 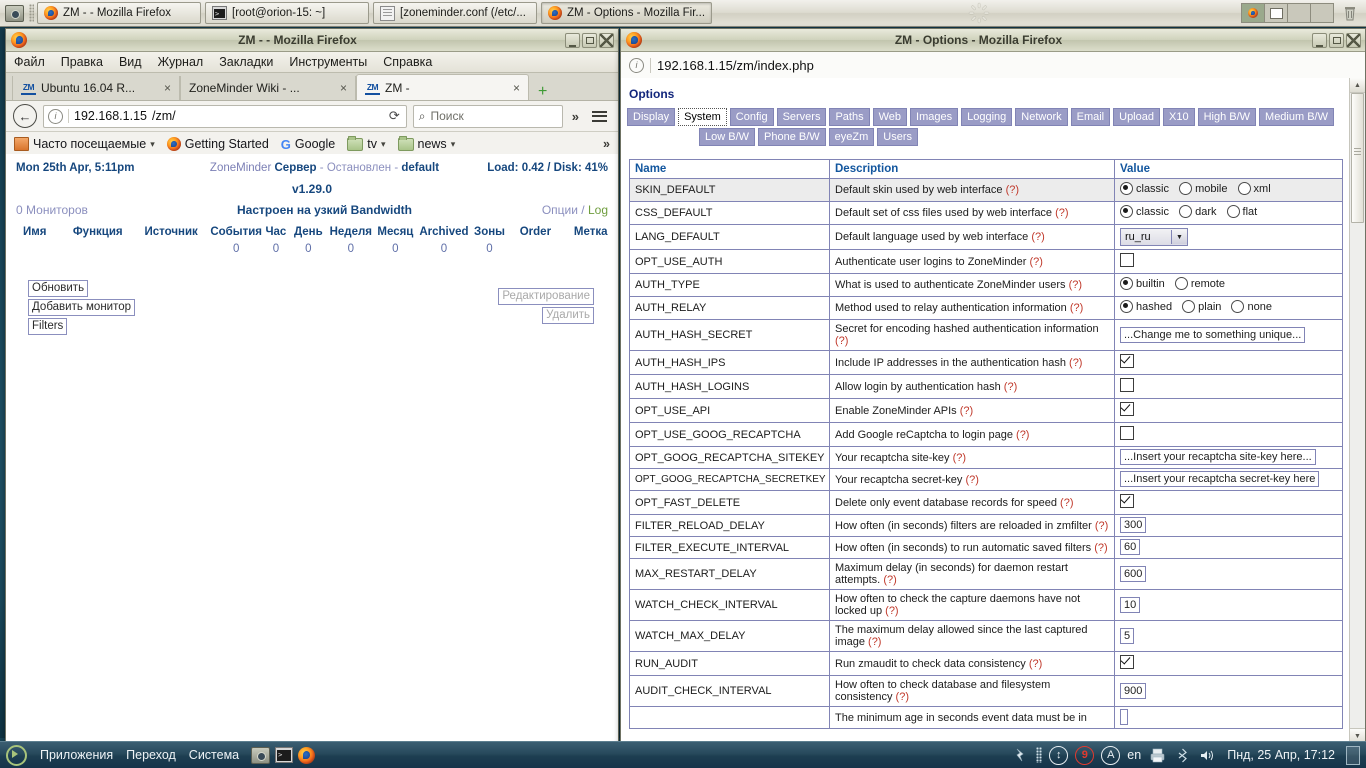 What do you see at coordinates (651, 117) in the screenshot?
I see `tab-display: Display` at bounding box center [651, 117].